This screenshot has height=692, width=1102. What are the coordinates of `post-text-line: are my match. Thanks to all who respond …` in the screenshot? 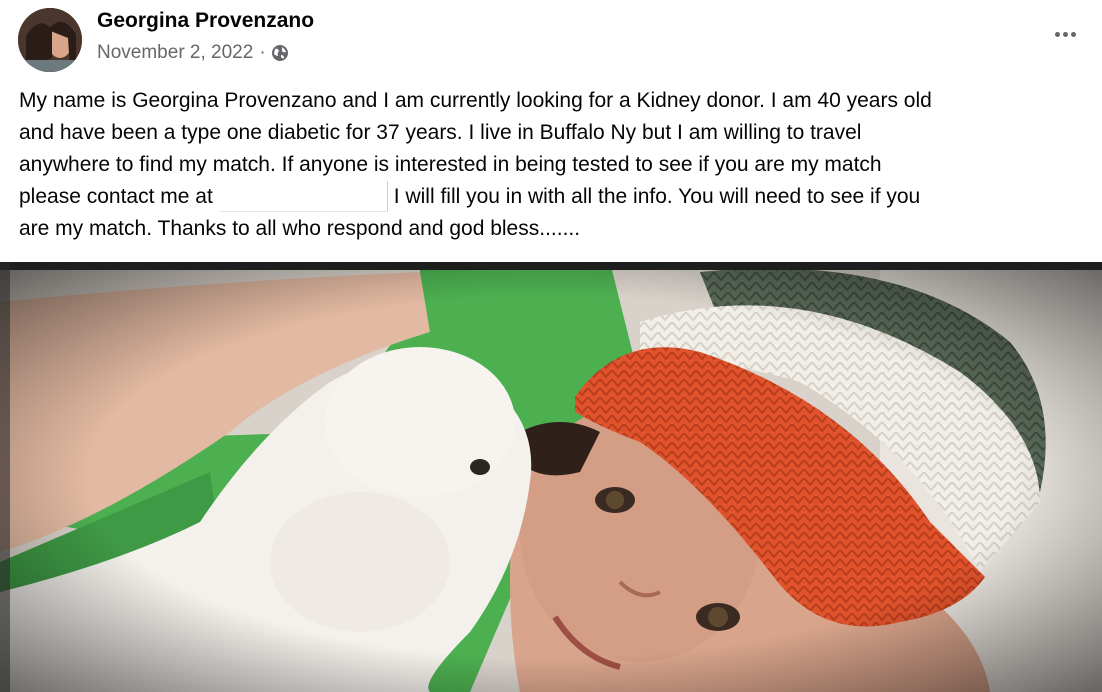 It's located at (300, 228).